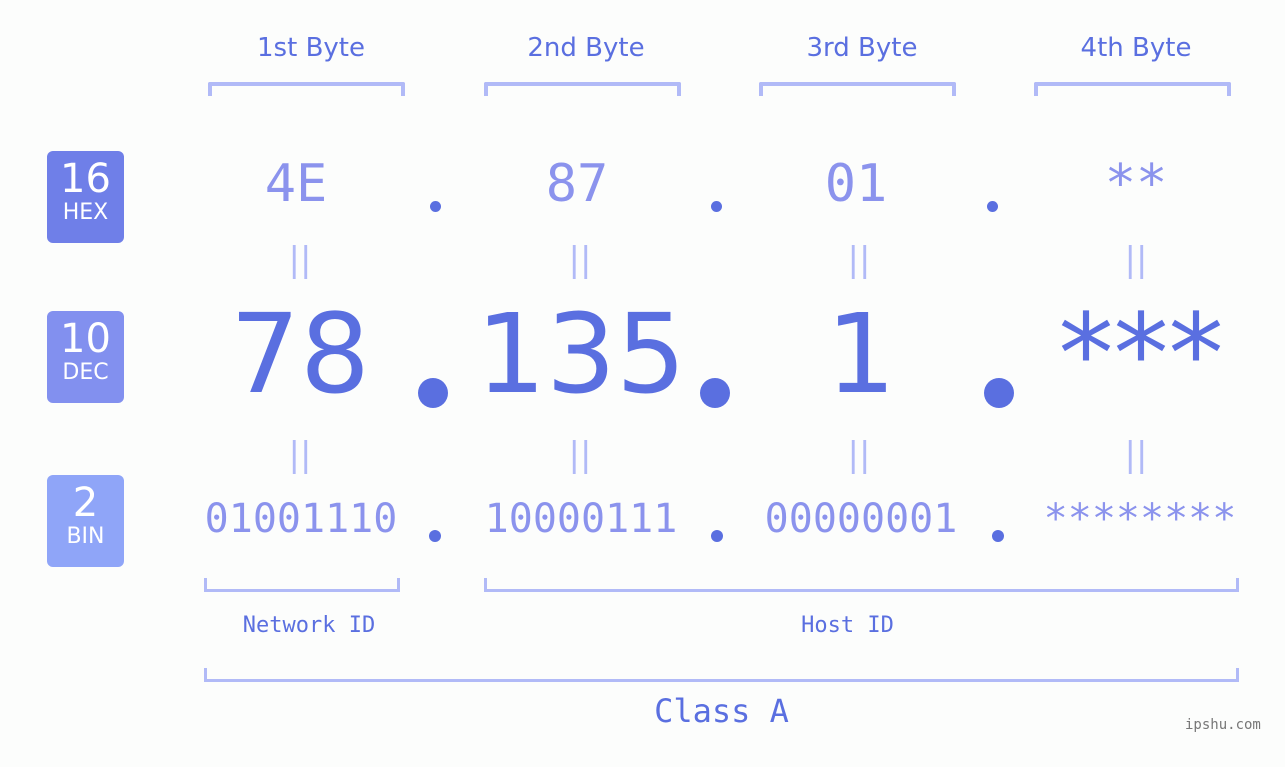  Describe the element at coordinates (856, 184) in the screenshot. I see `hex-value-3: 01` at that location.